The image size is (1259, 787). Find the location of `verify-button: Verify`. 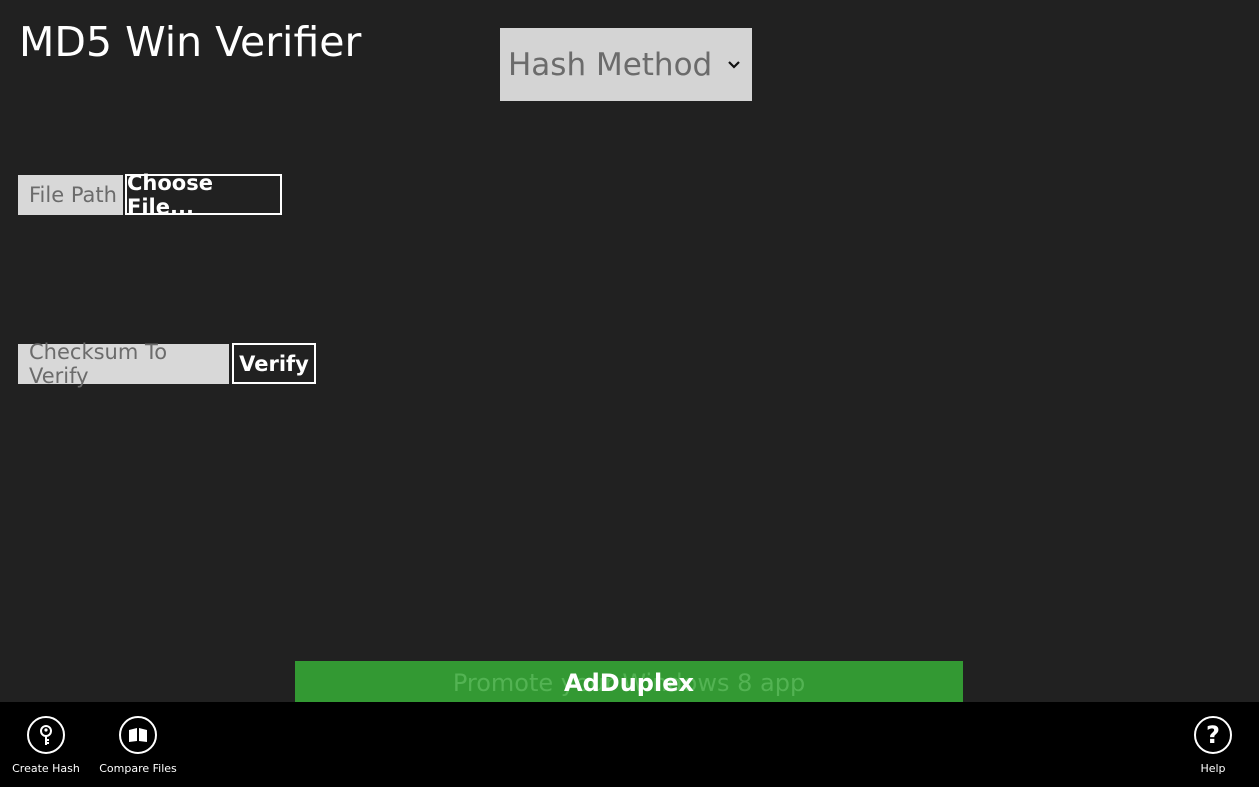

verify-button: Verify is located at coordinates (274, 363).